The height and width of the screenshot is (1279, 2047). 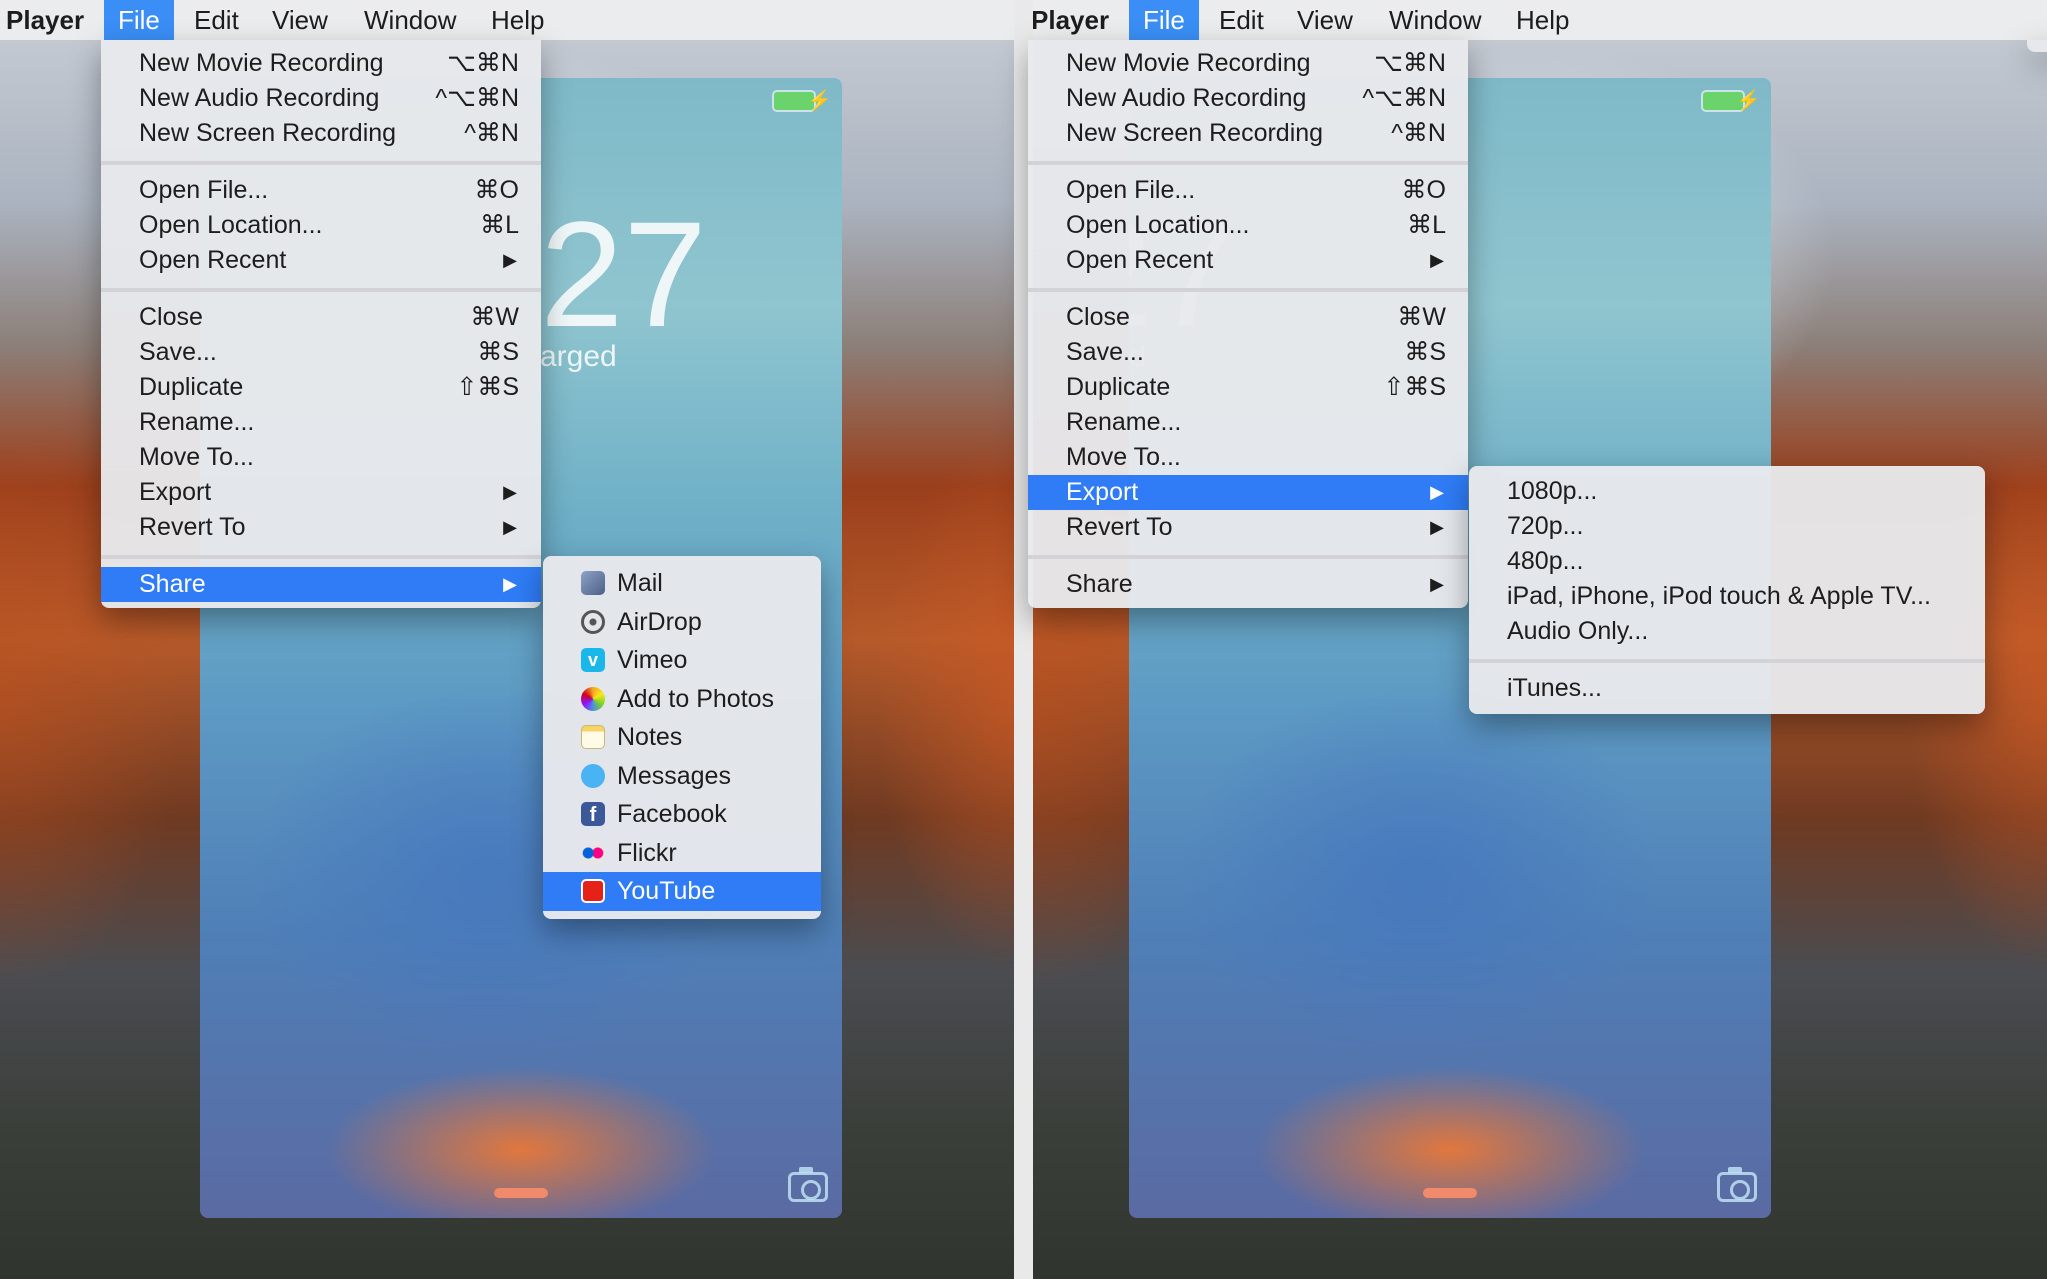 What do you see at coordinates (593, 737) in the screenshot?
I see `notes-icon` at bounding box center [593, 737].